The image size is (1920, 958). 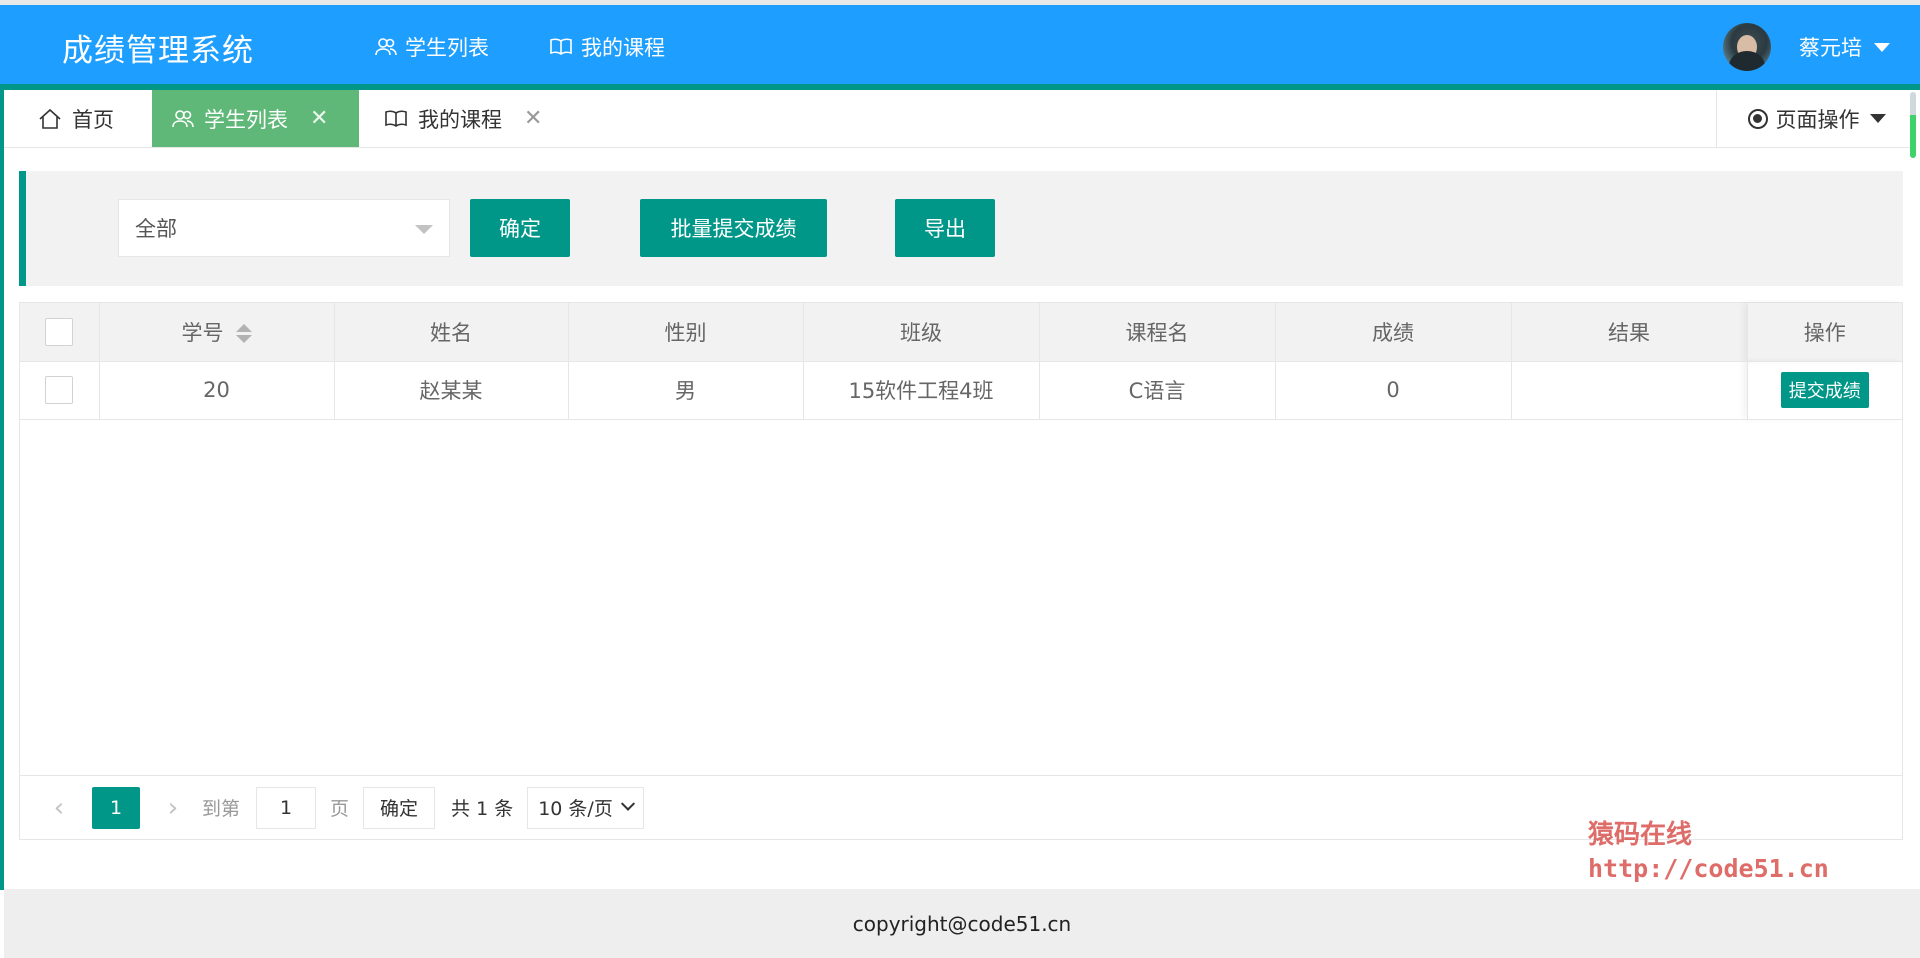 What do you see at coordinates (243, 333) in the screenshot?
I see `sort-icon` at bounding box center [243, 333].